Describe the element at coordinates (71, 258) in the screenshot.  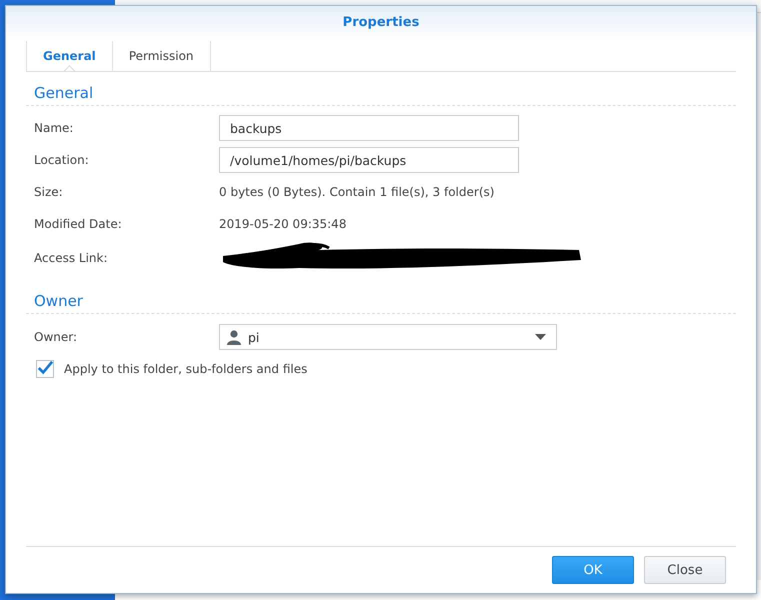
I see `field-label: Access Link:` at that location.